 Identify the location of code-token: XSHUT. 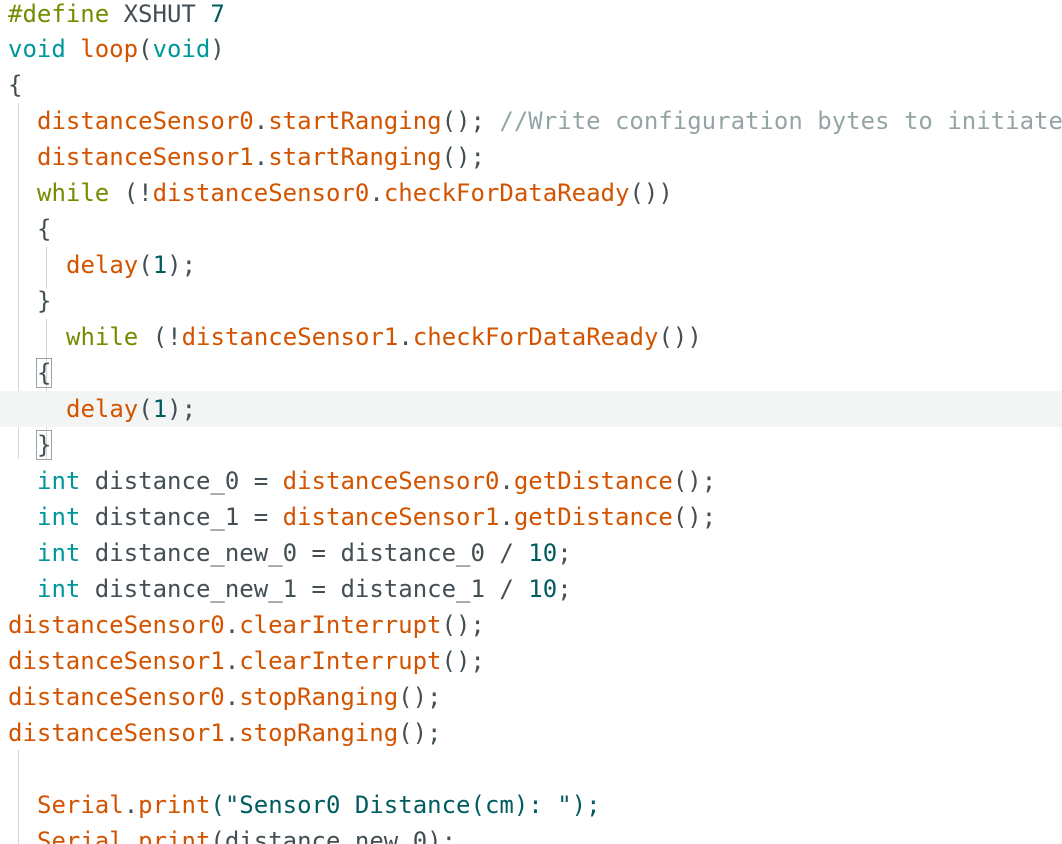
(160, 14).